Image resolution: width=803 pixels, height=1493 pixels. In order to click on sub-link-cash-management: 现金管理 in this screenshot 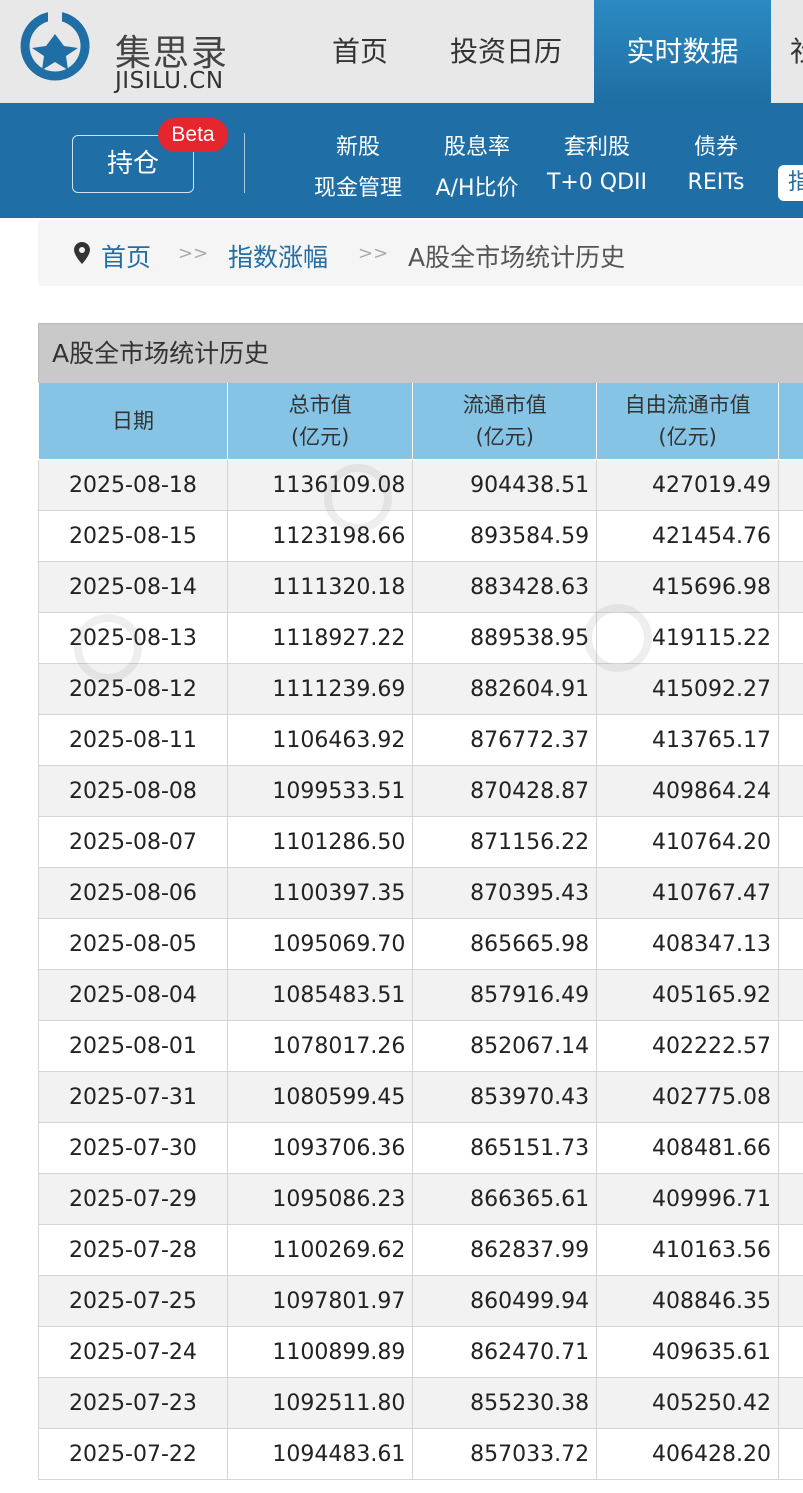, I will do `click(358, 186)`.